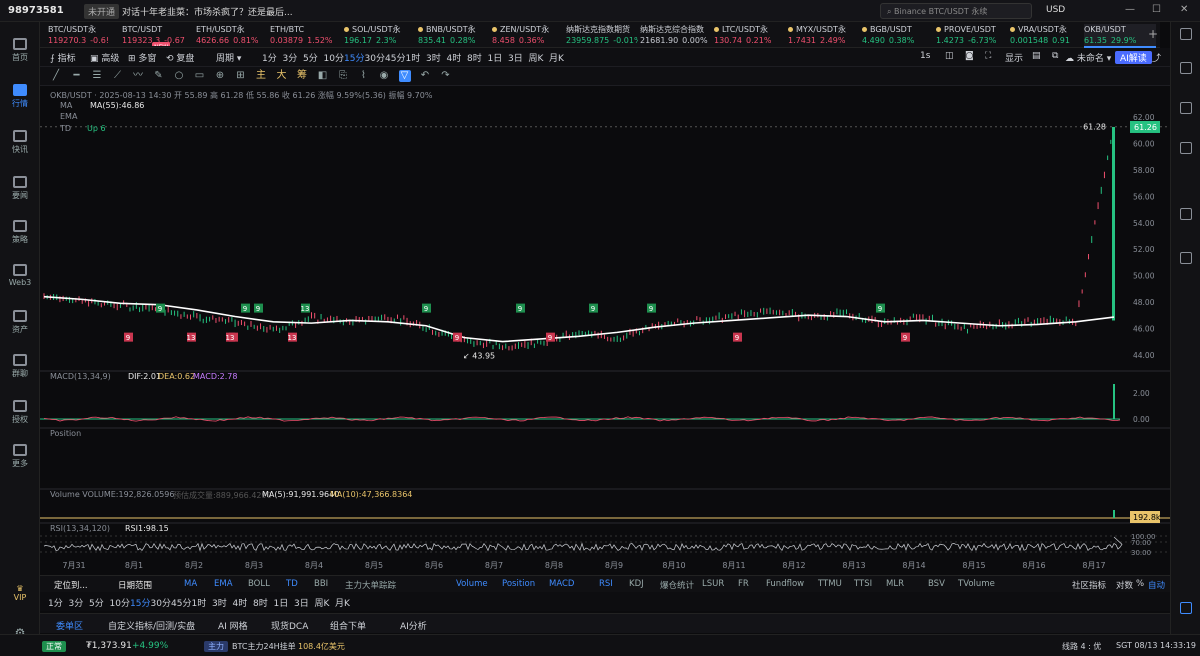  Describe the element at coordinates (863, 584) in the screenshot. I see `sub-ind-10: TTSI` at that location.